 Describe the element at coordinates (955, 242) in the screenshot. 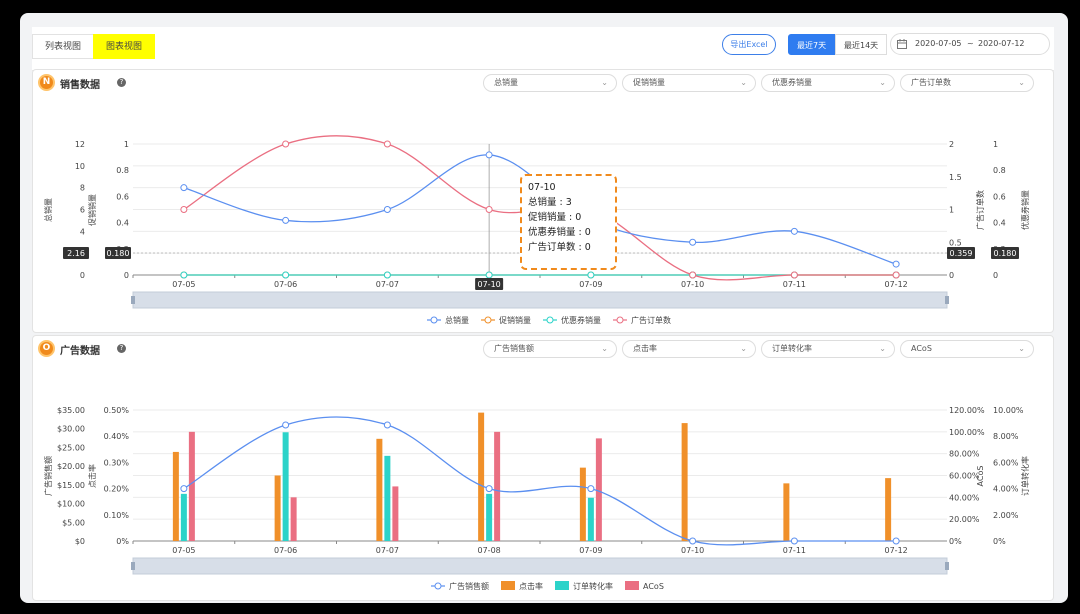

I see `y-tick-label: 0.5` at that location.